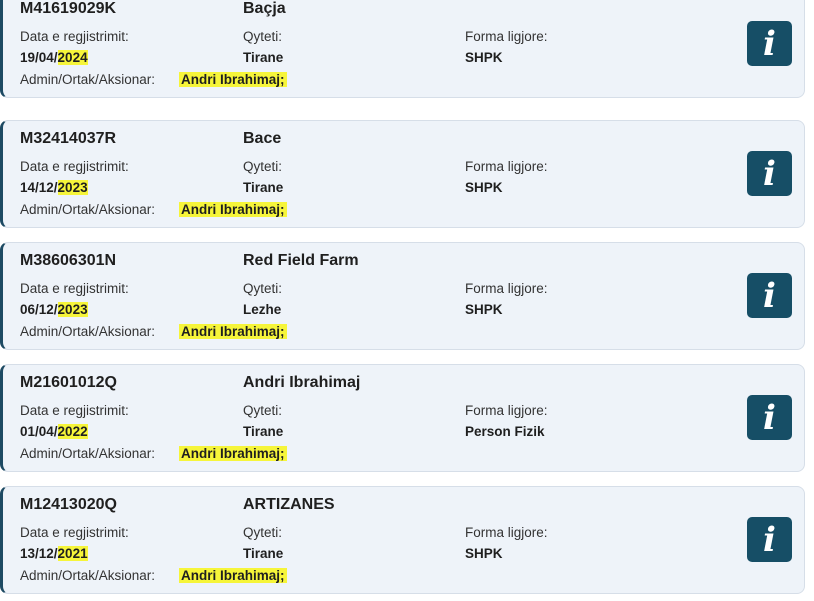 The width and height of the screenshot is (814, 601). I want to click on company-name: Red Field Farm, so click(301, 260).